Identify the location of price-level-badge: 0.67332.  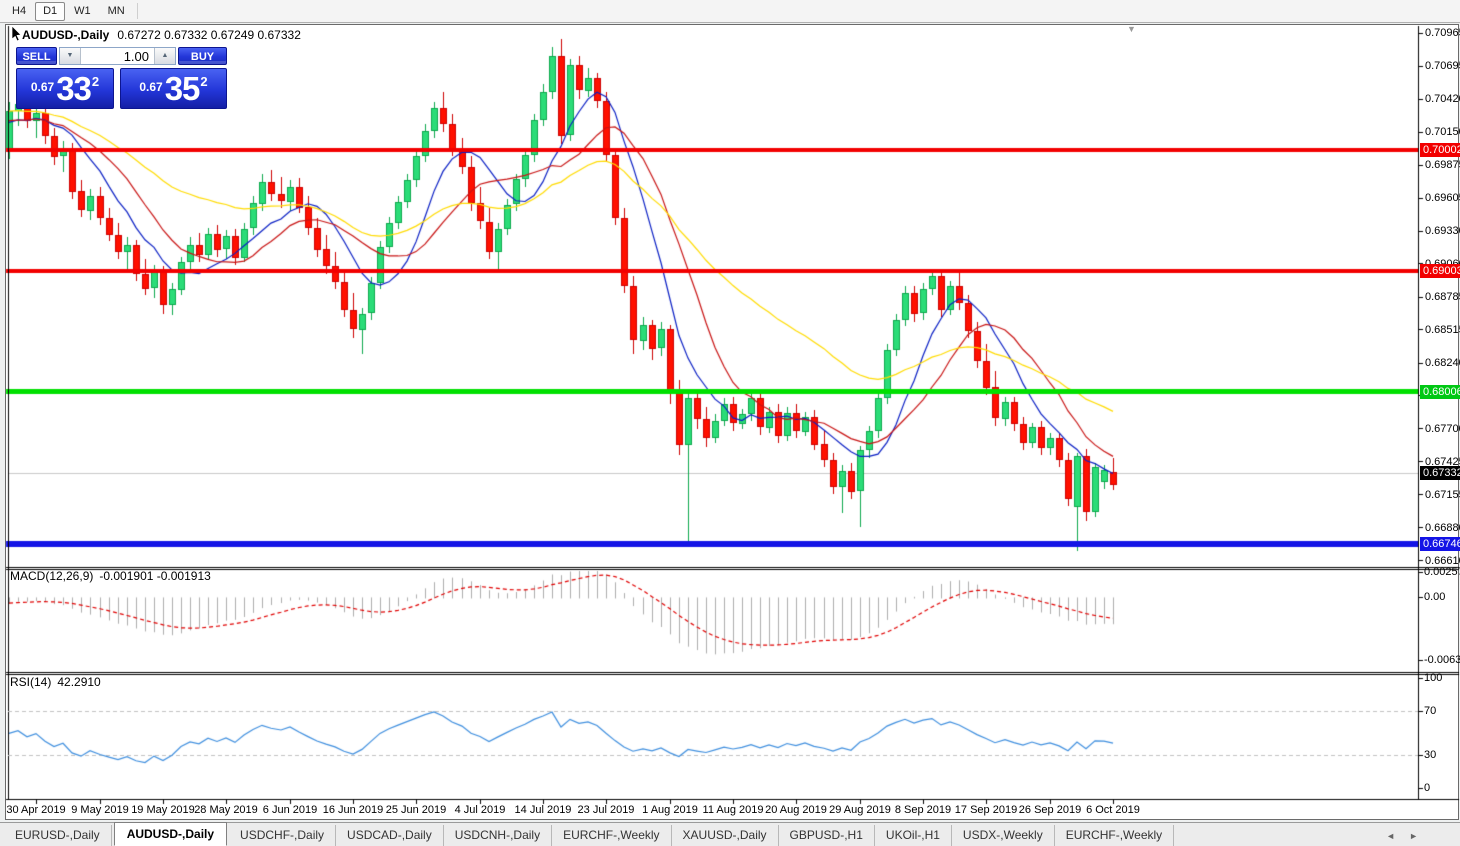
(1440, 473).